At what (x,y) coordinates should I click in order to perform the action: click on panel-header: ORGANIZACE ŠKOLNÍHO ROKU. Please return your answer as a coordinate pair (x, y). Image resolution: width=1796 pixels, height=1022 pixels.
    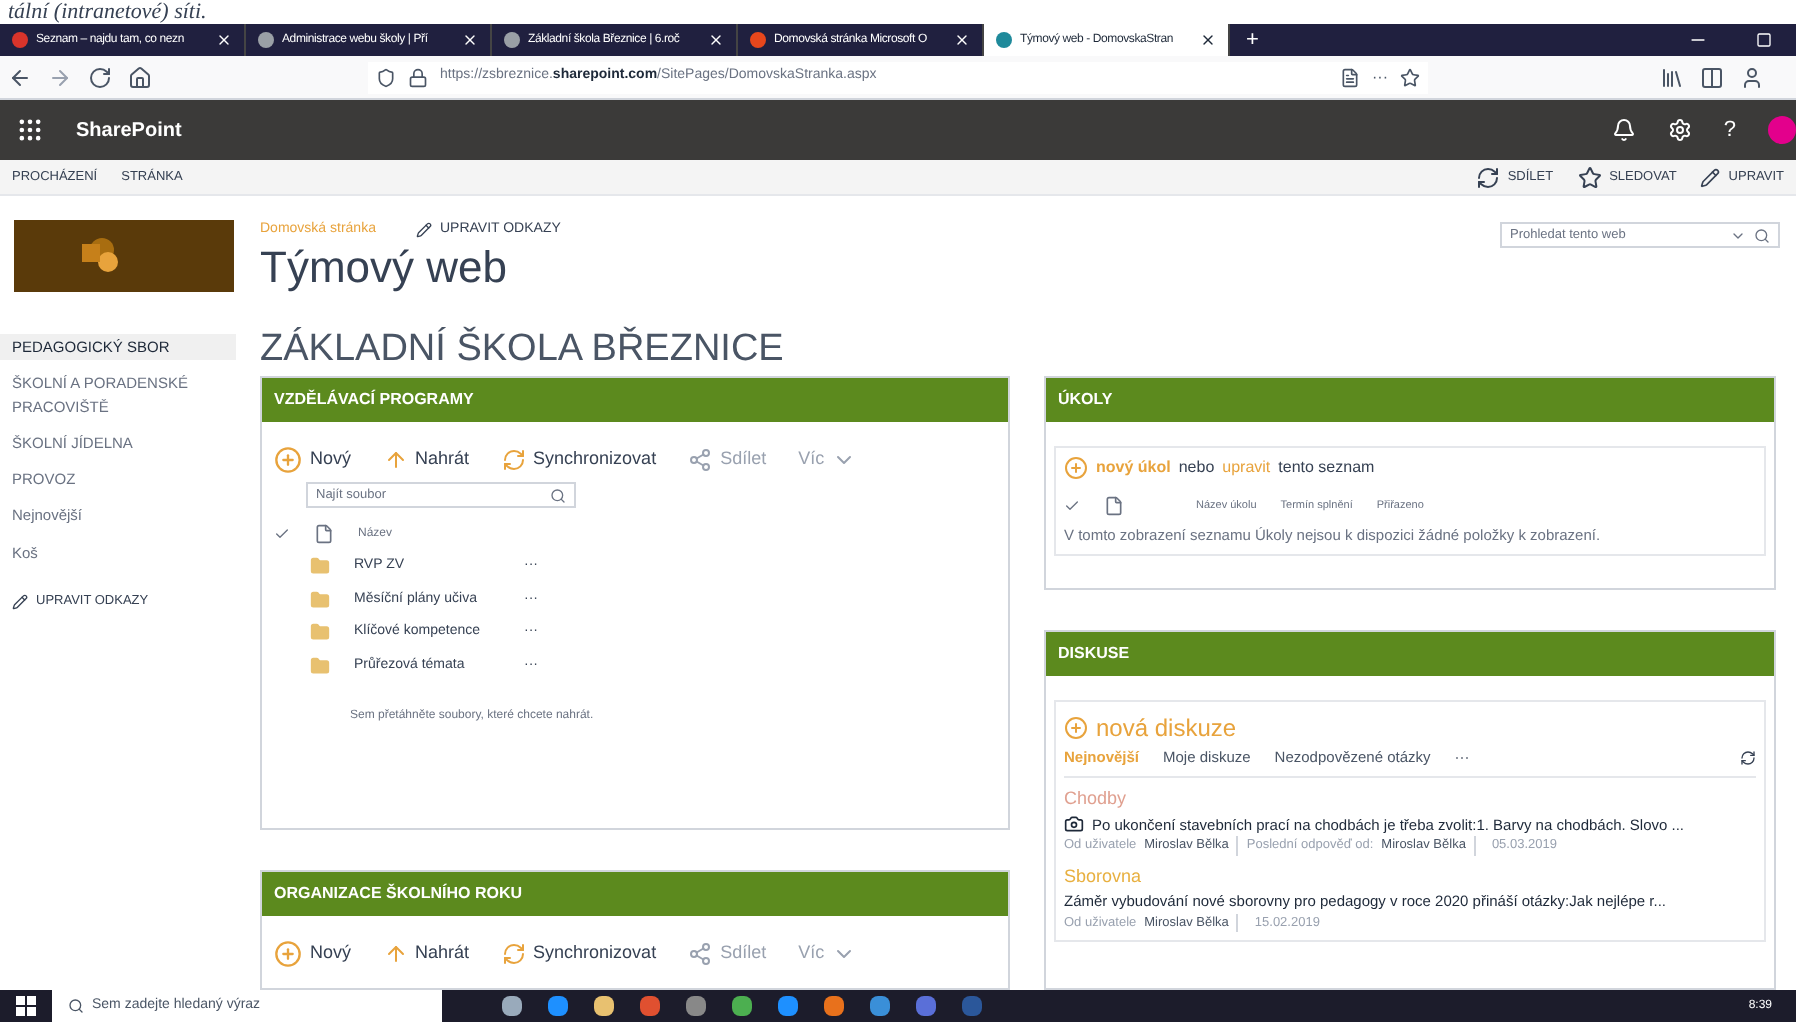
    Looking at the image, I should click on (635, 894).